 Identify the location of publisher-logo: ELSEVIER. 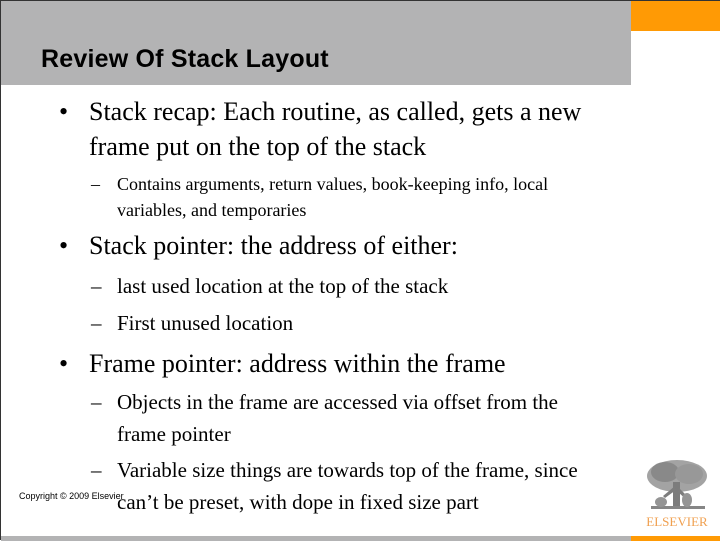
(677, 495).